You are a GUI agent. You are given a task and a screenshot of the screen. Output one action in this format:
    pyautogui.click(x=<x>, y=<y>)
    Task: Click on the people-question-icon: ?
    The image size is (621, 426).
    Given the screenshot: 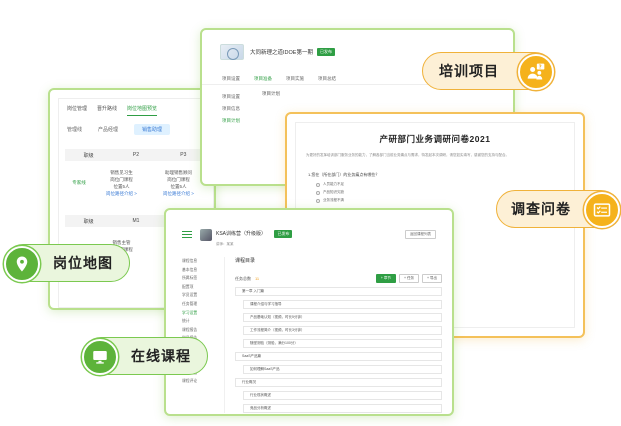 What is the action you would take?
    pyautogui.click(x=536, y=72)
    